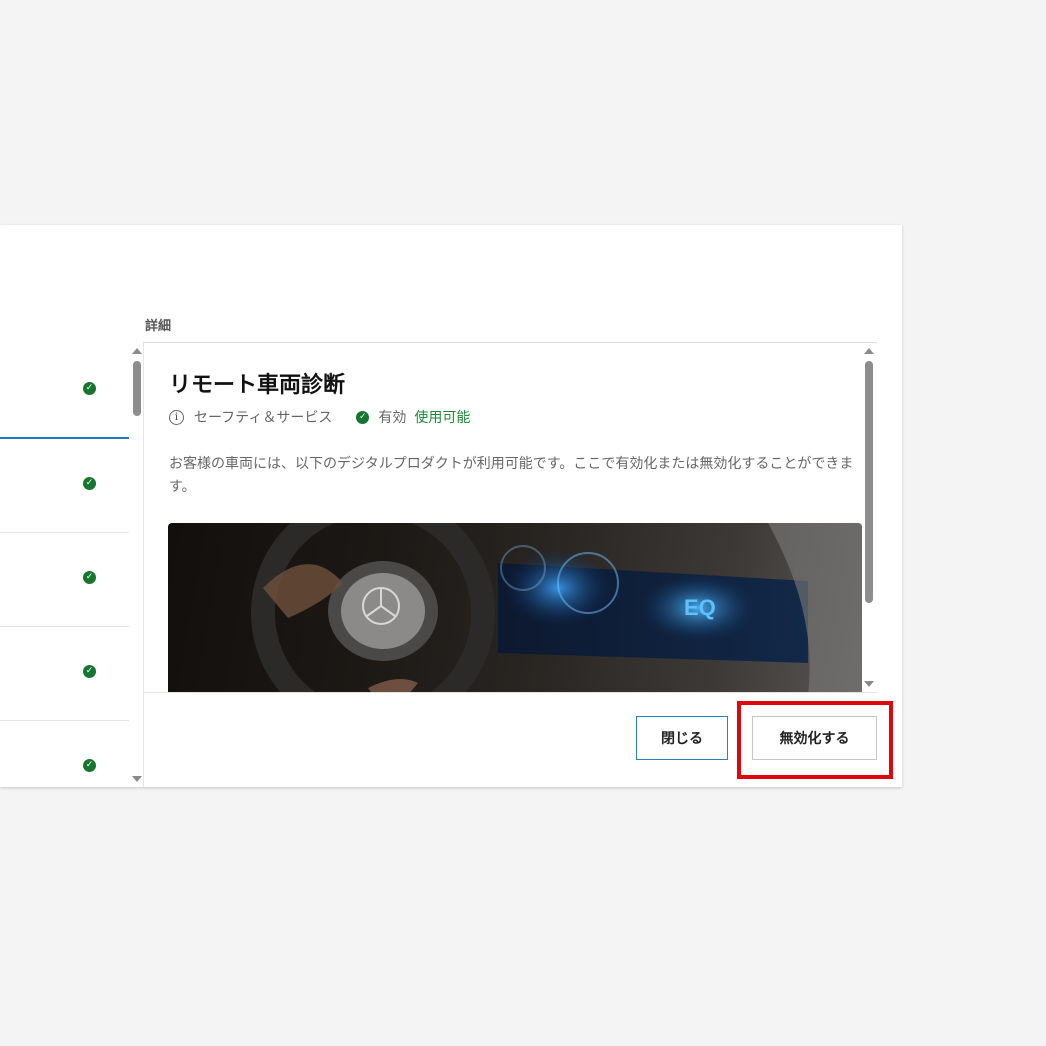 Image resolution: width=1046 pixels, height=1046 pixels. I want to click on car-interior-illustration: EQ, so click(556, 607).